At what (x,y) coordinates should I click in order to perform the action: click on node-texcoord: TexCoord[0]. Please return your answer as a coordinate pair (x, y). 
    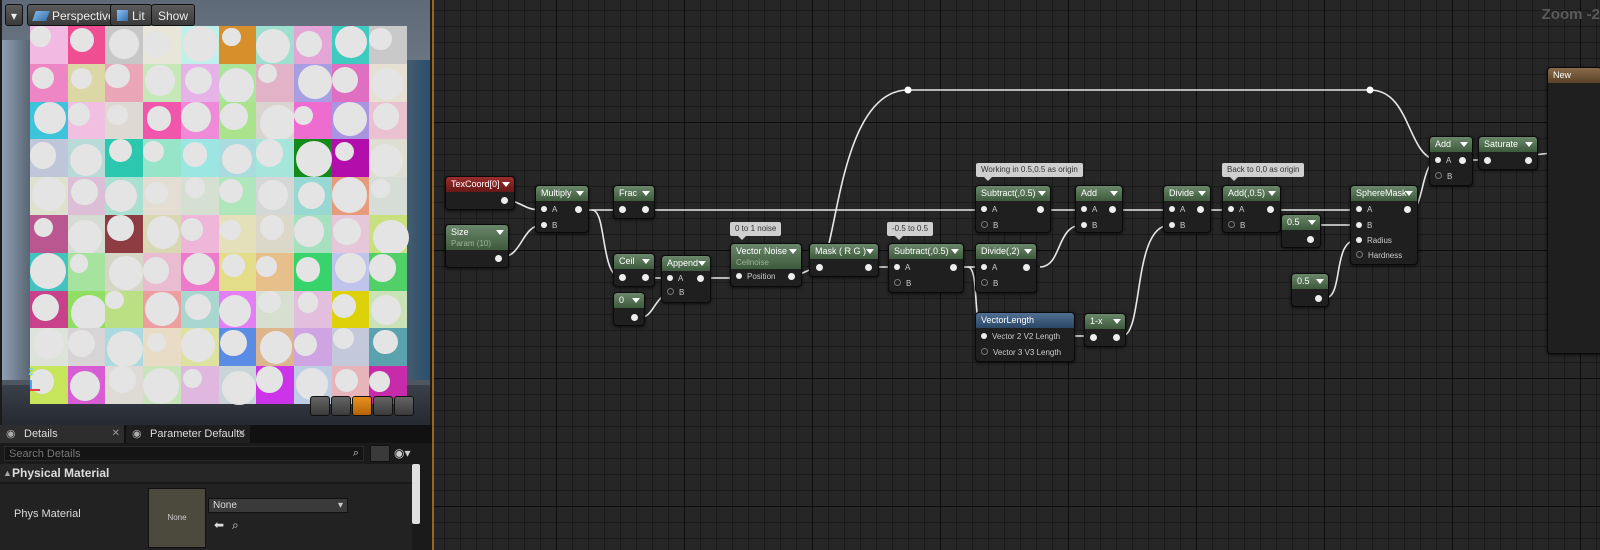
    Looking at the image, I should click on (480, 193).